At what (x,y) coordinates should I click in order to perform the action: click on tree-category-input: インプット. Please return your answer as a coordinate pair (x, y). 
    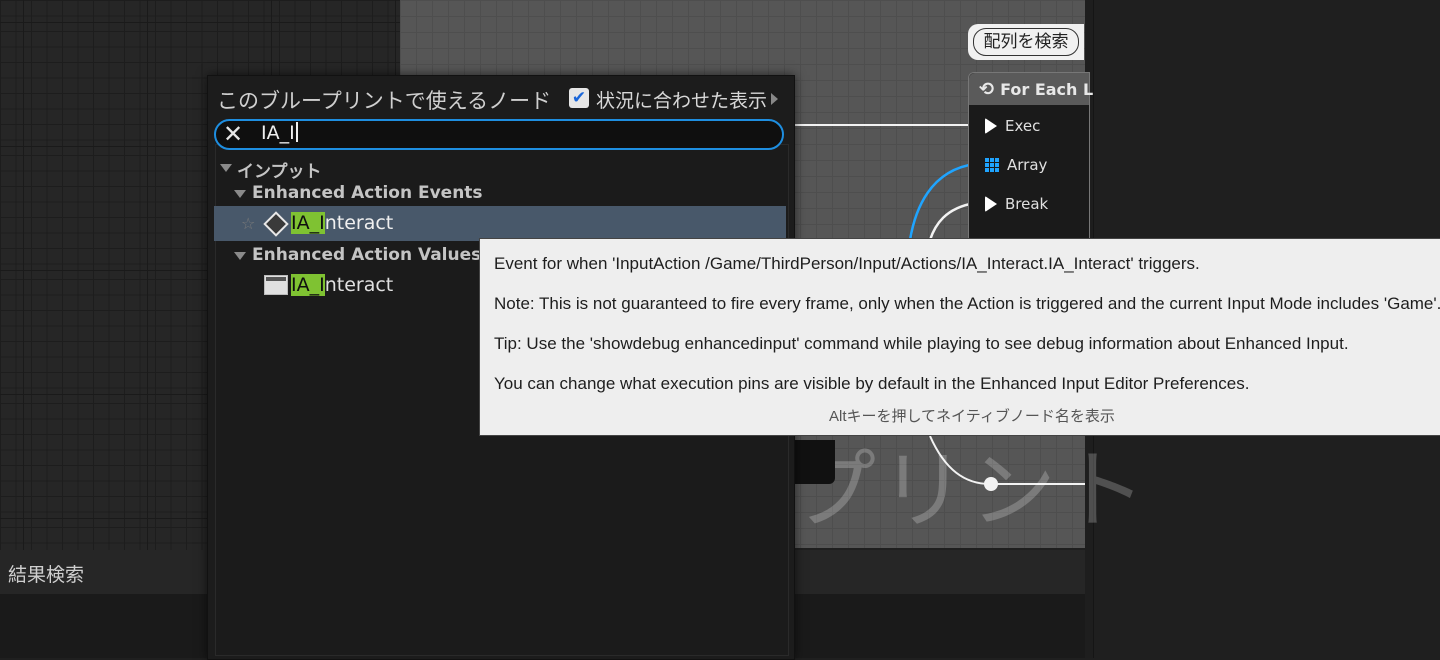
    Looking at the image, I should click on (500, 169).